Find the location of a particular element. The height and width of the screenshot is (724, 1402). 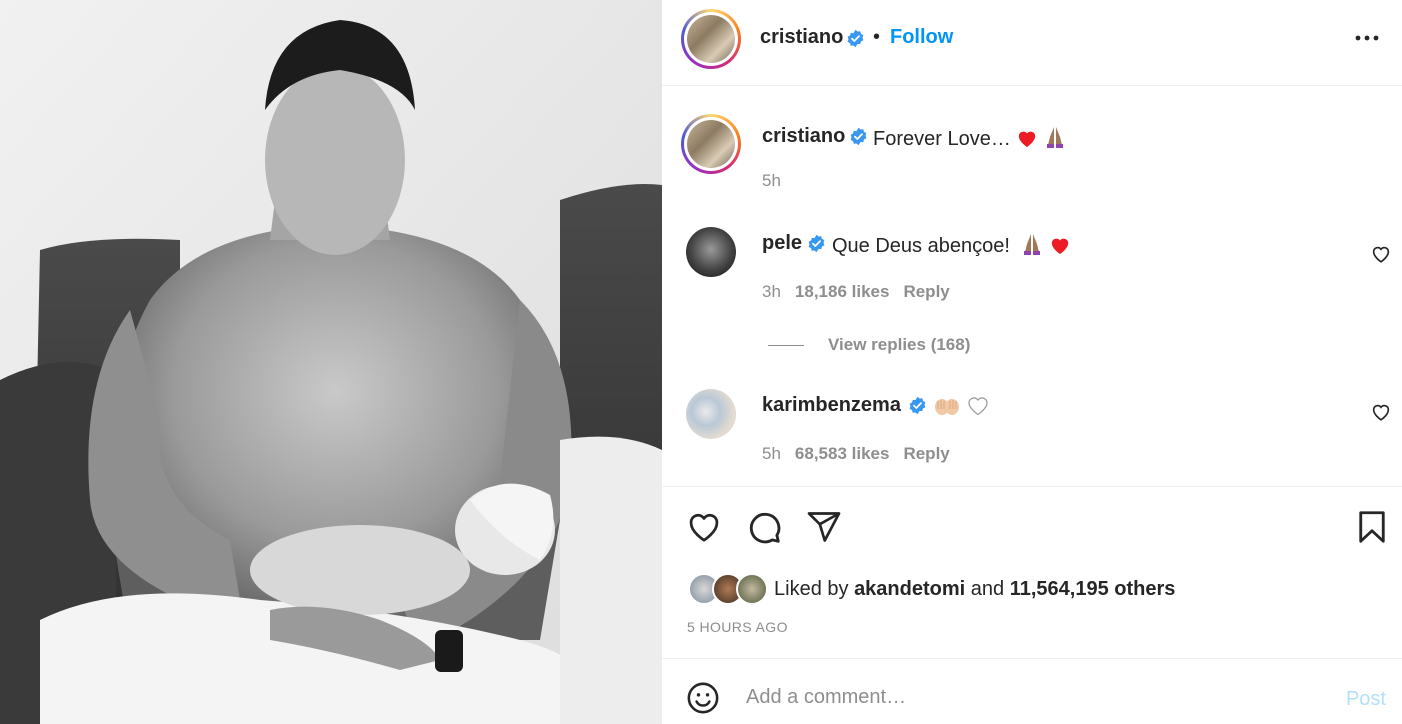

heart-icon is located at coordinates (704, 527).